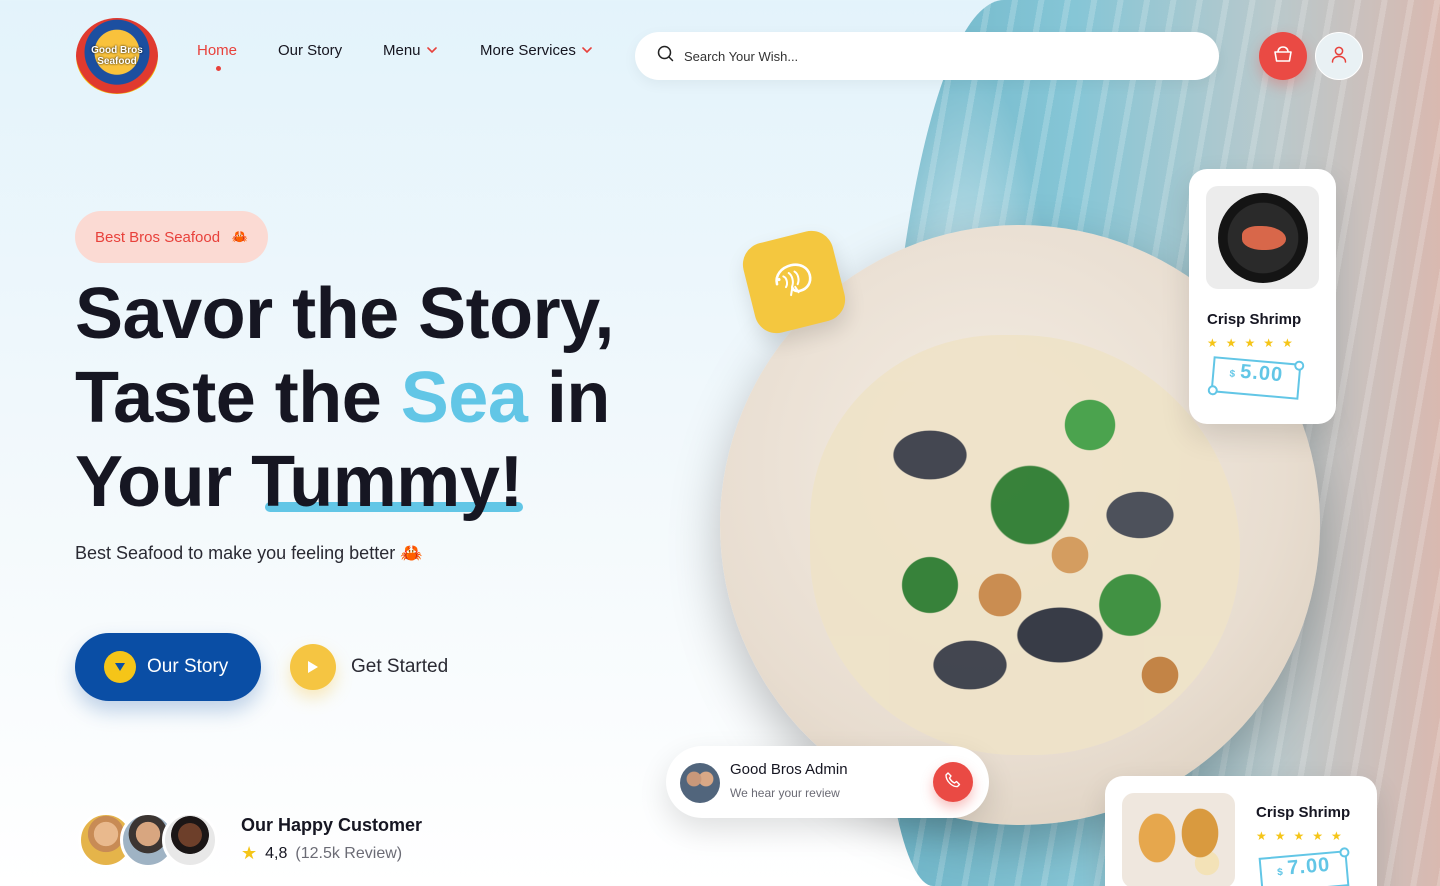 The height and width of the screenshot is (886, 1440). Describe the element at coordinates (794, 282) in the screenshot. I see `shrimp-icon` at that location.